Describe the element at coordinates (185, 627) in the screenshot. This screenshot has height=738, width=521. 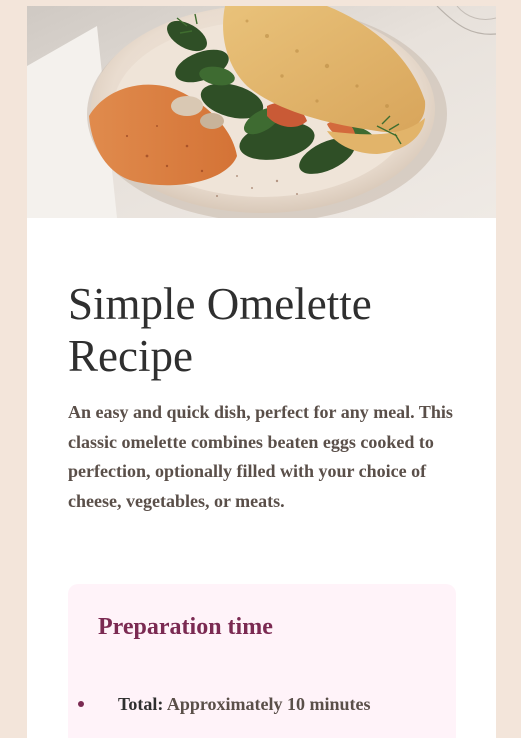
I see `preparation-heading: Preparation time` at that location.